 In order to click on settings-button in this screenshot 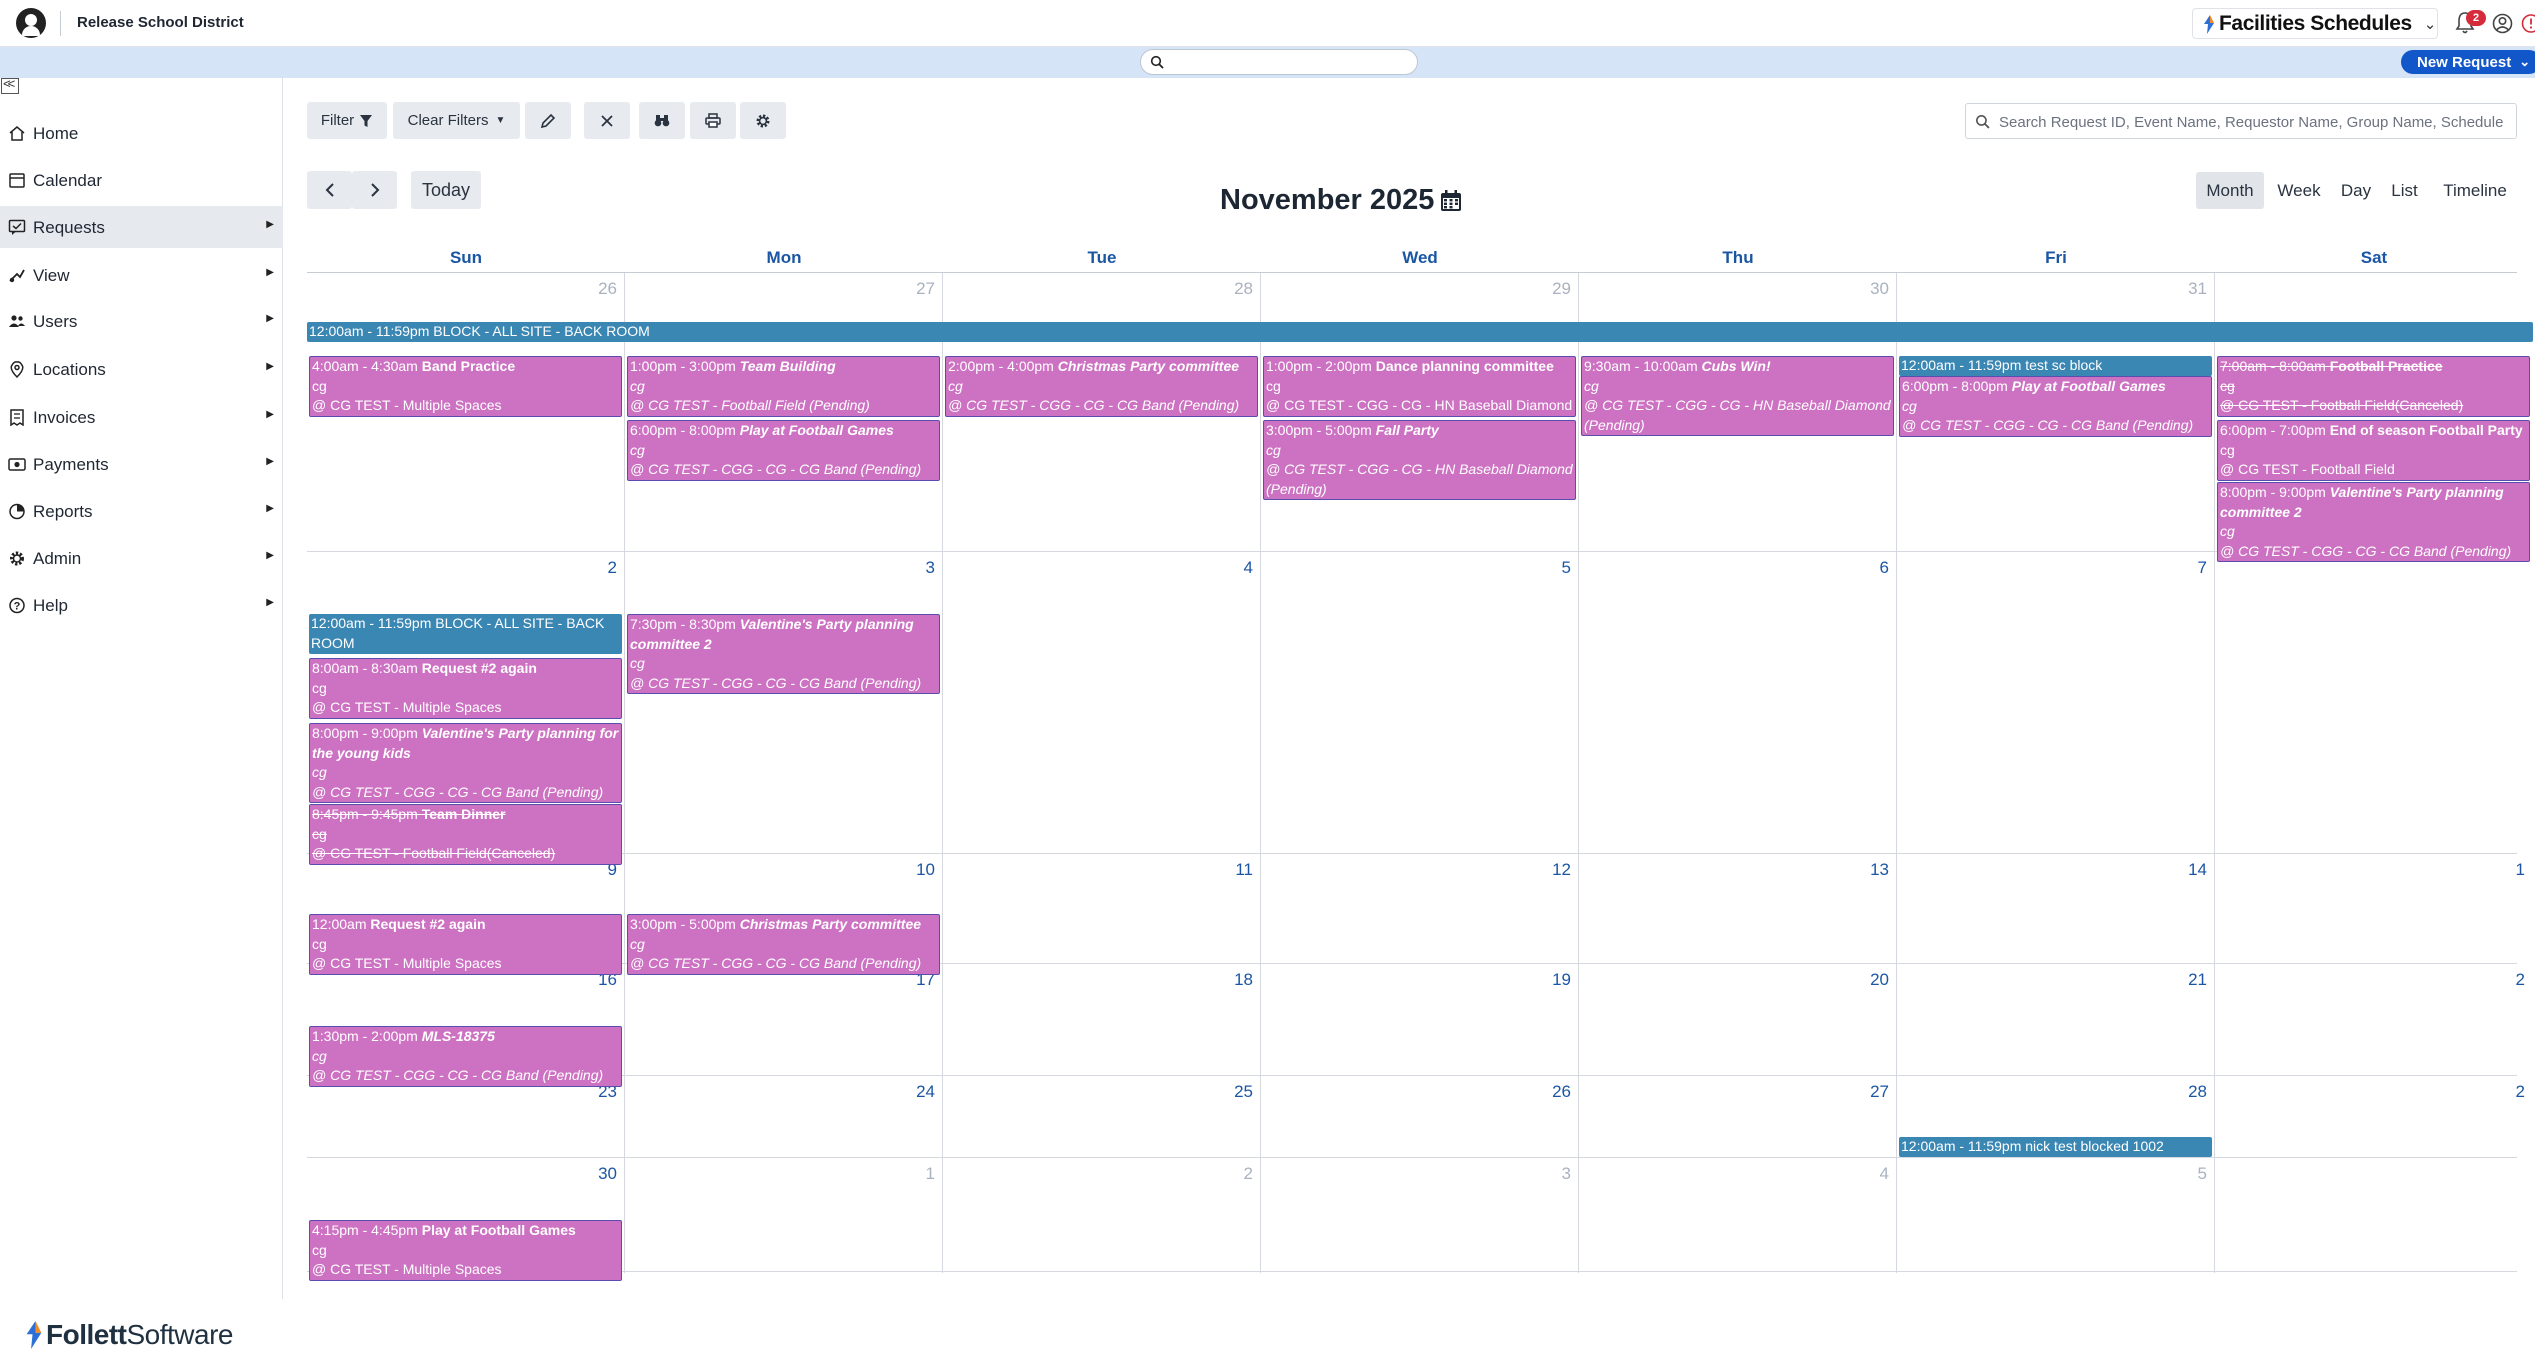, I will do `click(763, 120)`.